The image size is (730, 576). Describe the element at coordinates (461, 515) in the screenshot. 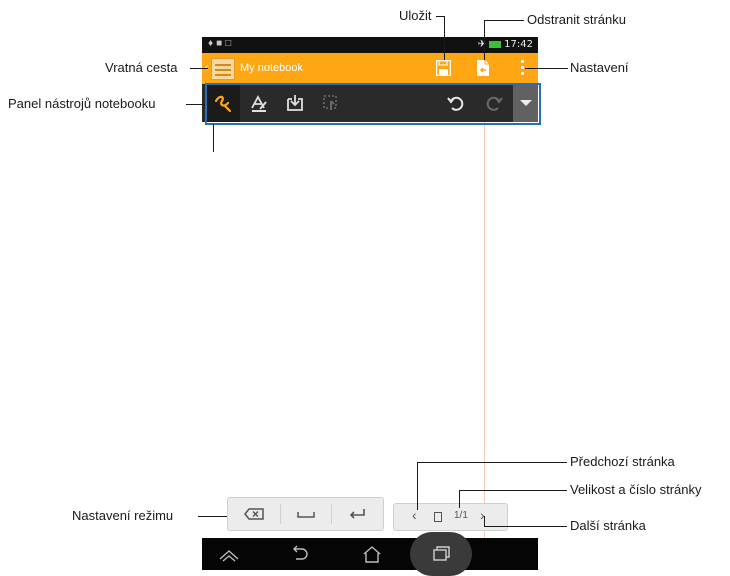

I see `page-indicator: 1/1` at that location.